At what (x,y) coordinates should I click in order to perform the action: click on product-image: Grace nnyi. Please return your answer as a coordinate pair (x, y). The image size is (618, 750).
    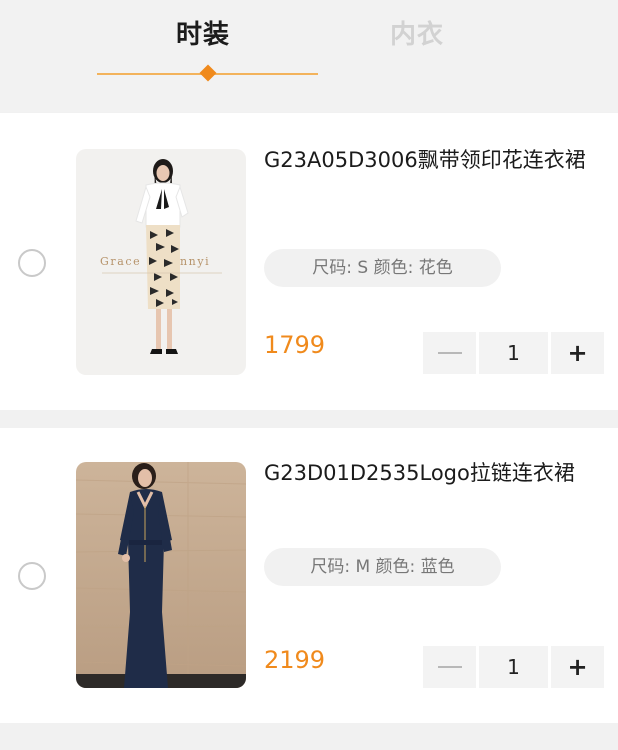
    Looking at the image, I should click on (161, 262).